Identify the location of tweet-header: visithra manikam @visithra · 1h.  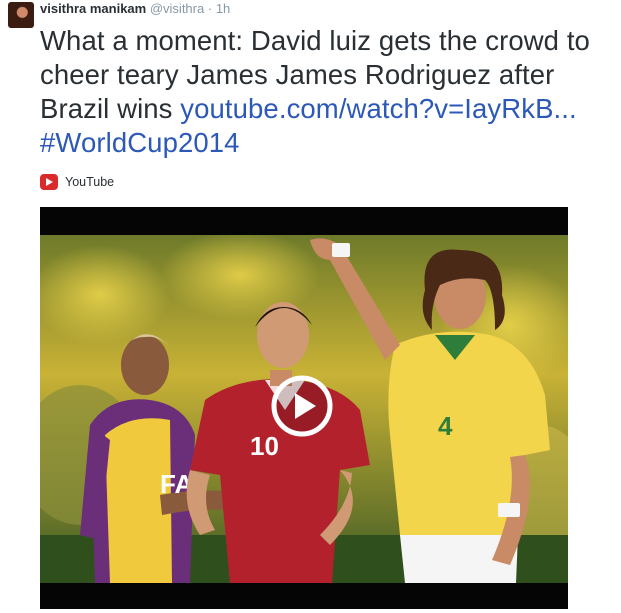
(135, 9).